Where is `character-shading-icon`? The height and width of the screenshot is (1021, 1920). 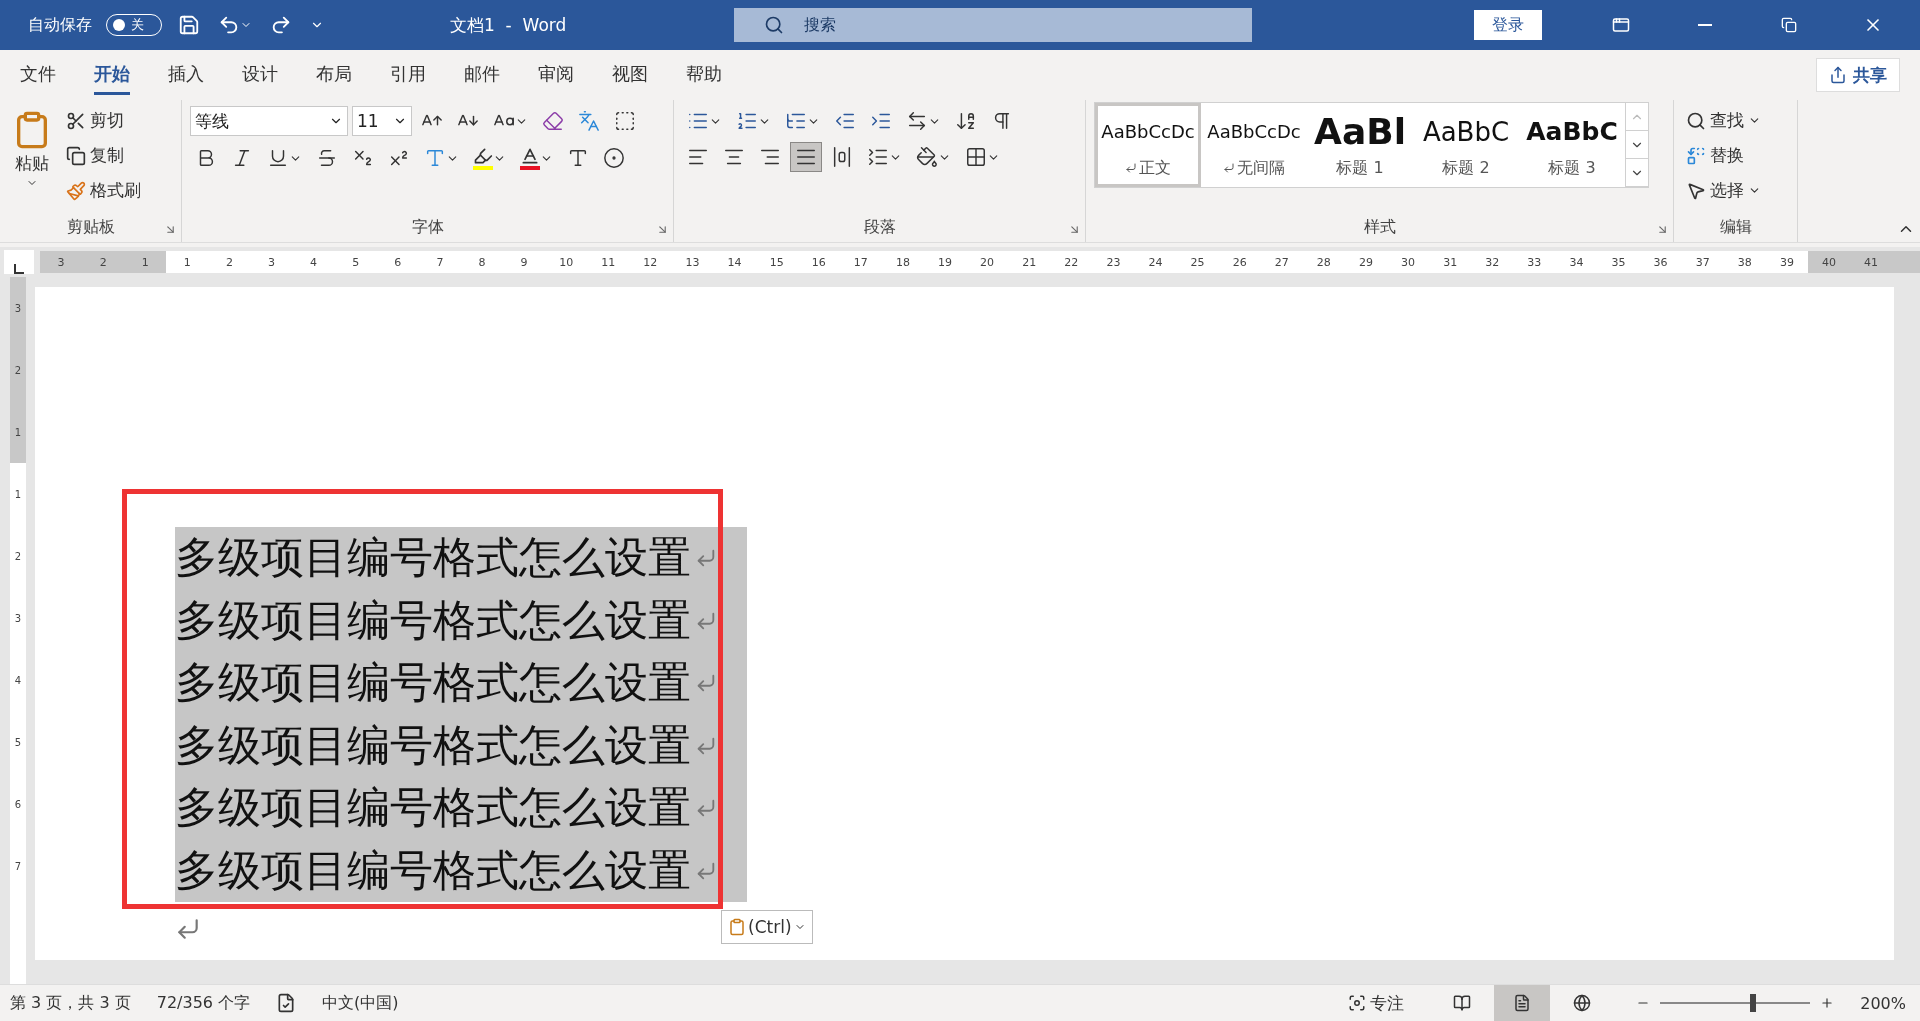
character-shading-icon is located at coordinates (578, 158).